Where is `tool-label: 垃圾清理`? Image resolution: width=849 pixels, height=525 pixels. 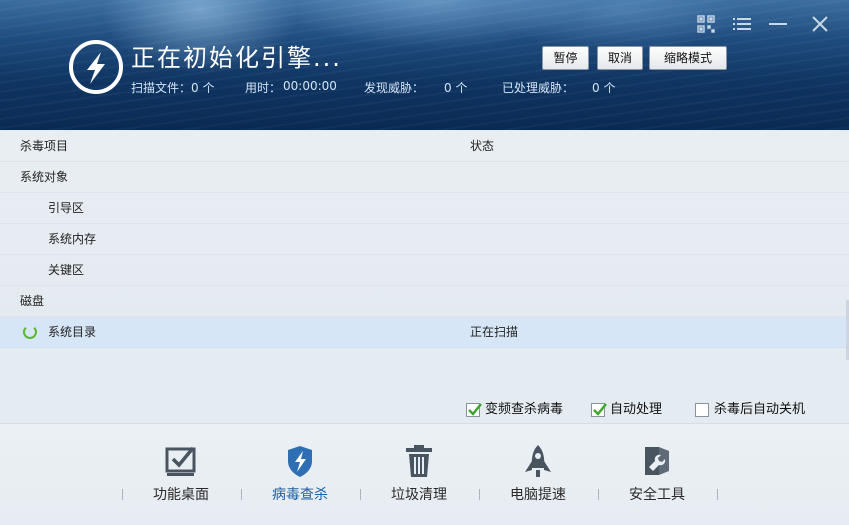
tool-label: 垃圾清理 is located at coordinates (419, 495).